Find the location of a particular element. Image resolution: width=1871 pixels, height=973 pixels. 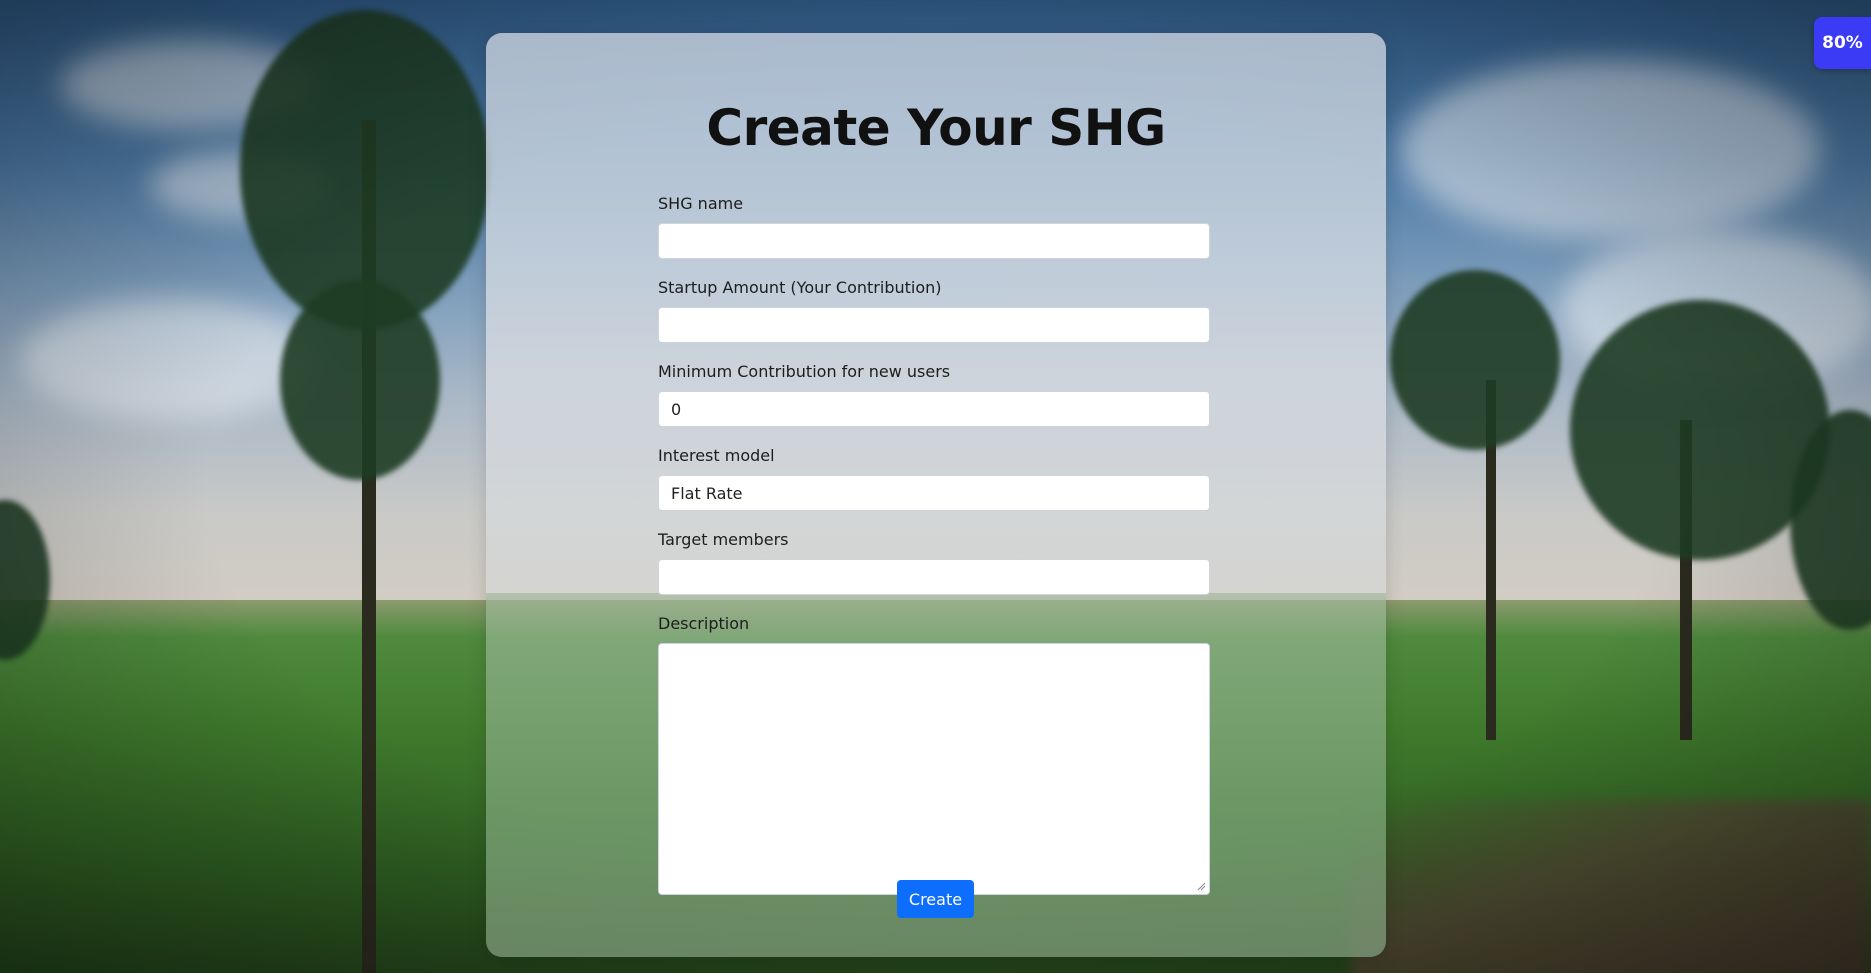

startup-amount-input is located at coordinates (934, 325).